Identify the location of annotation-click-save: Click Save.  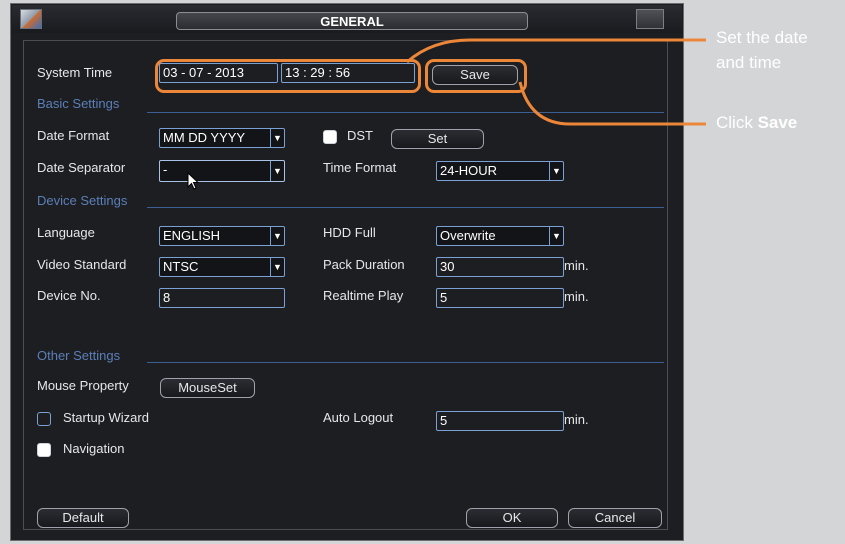
(756, 123).